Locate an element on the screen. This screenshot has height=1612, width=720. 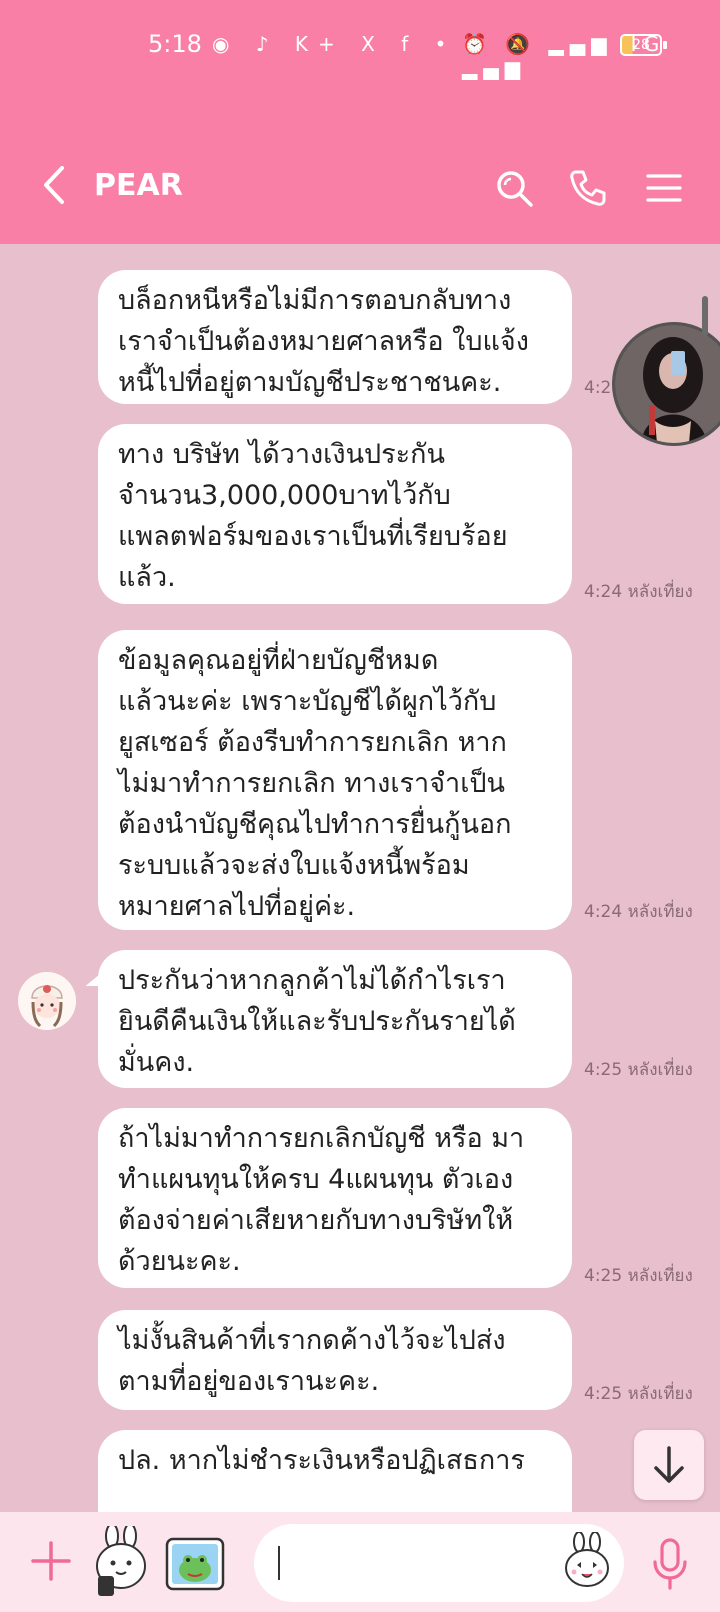
emoji-icon is located at coordinates (587, 1560).